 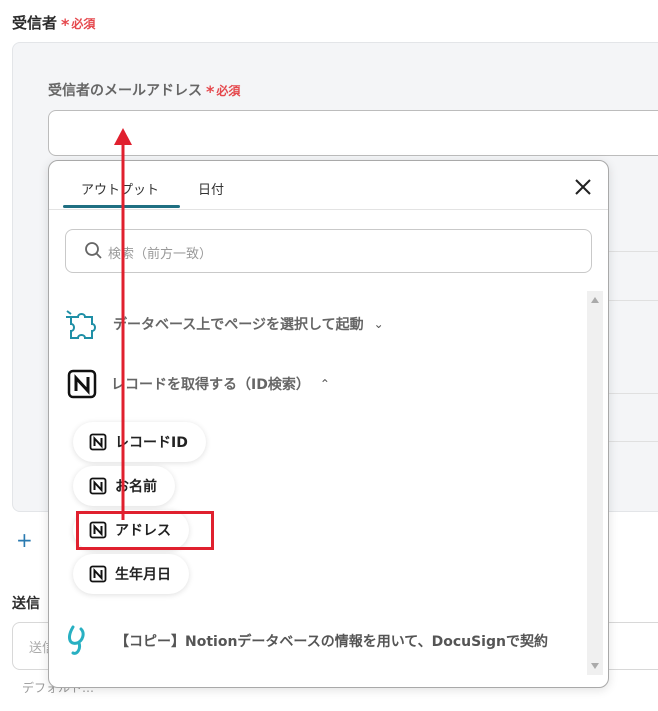 I want to click on puzzle-icon, so click(x=81, y=324).